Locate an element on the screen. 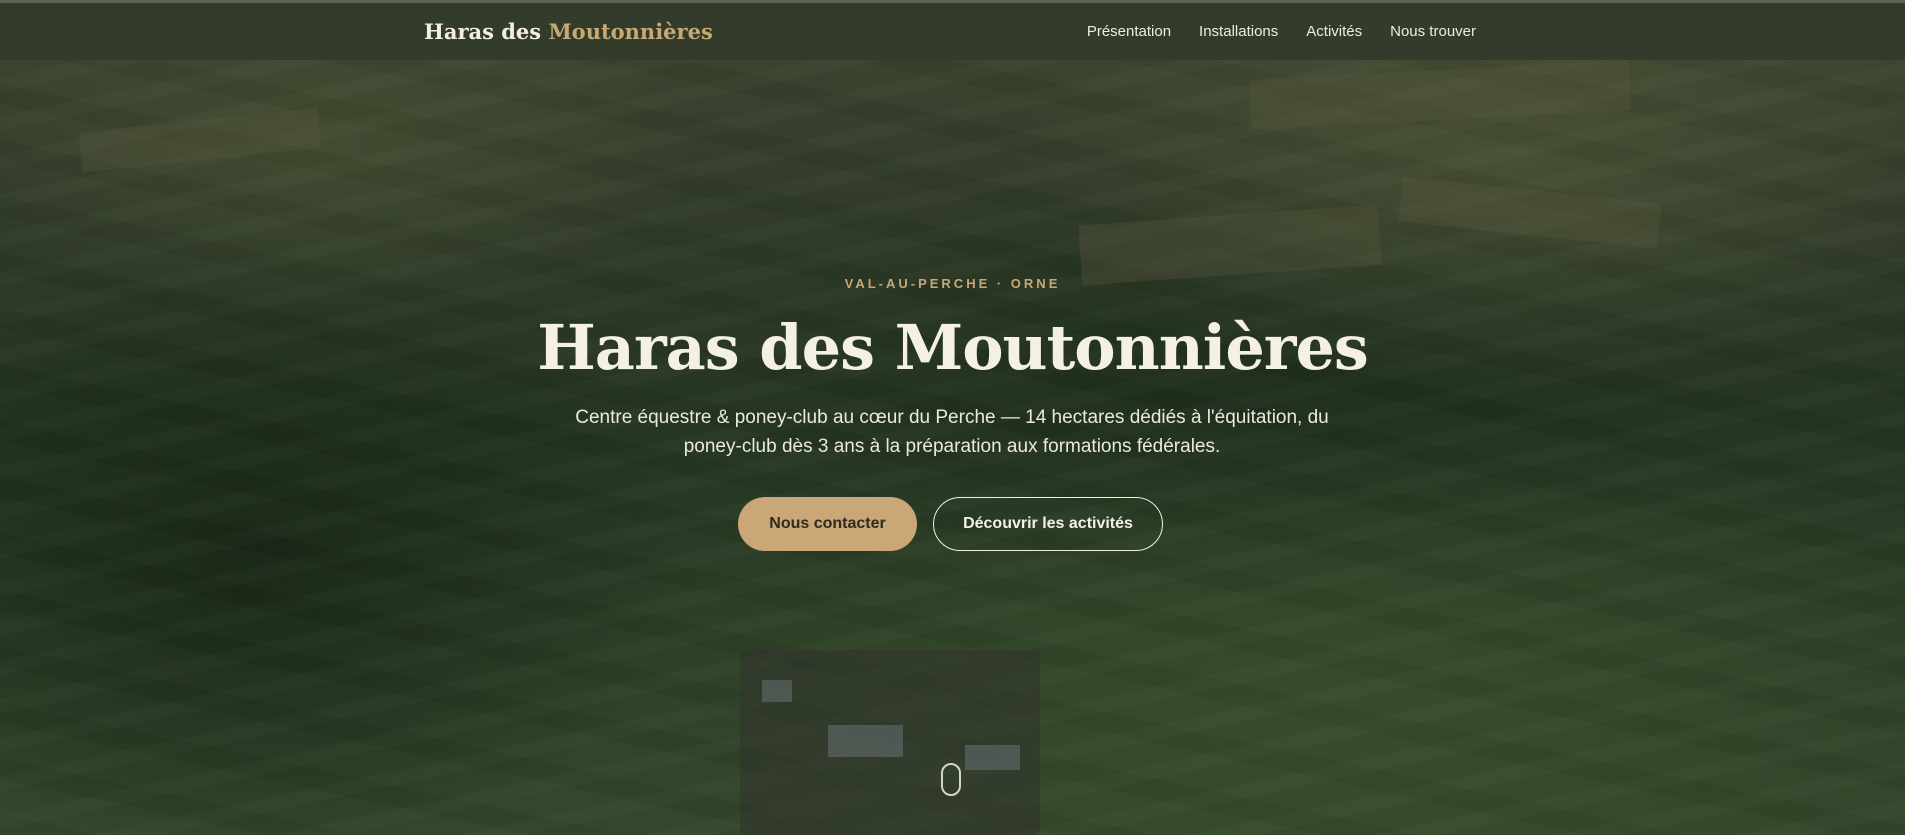  brand-name: Haras des is located at coordinates (486, 31).